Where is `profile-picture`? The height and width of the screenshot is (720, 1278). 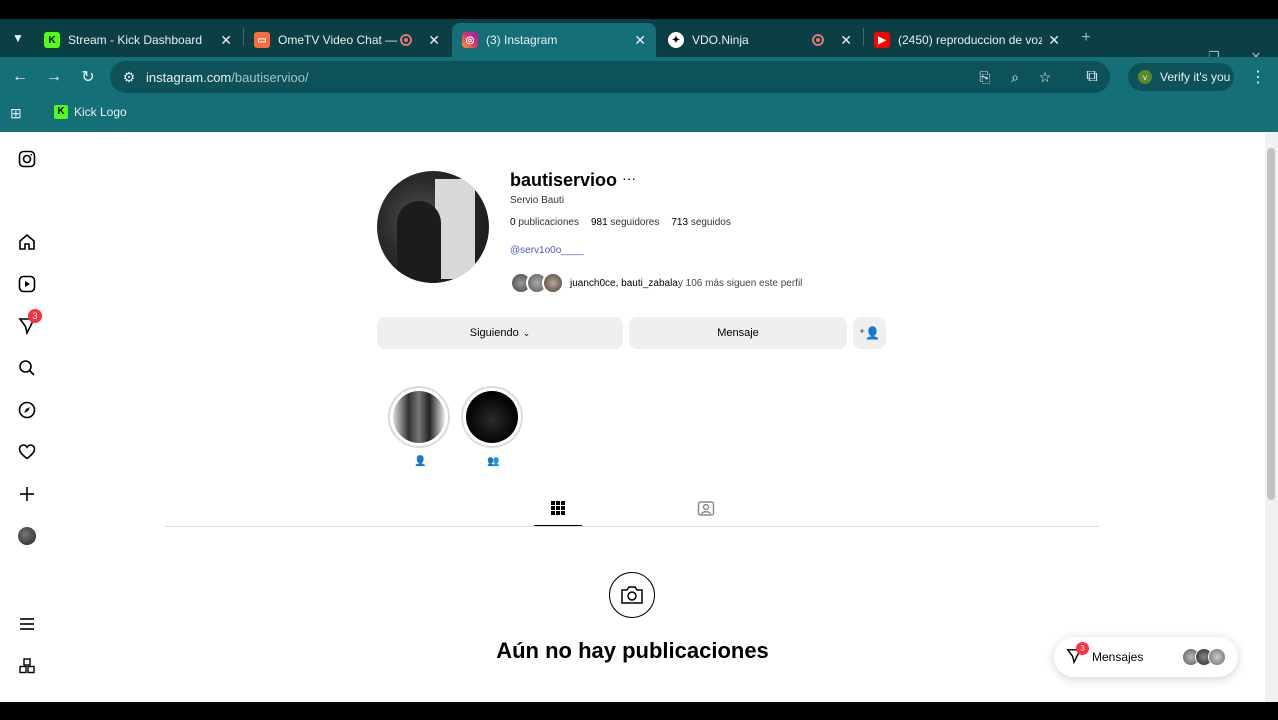
profile-picture is located at coordinates (433, 227).